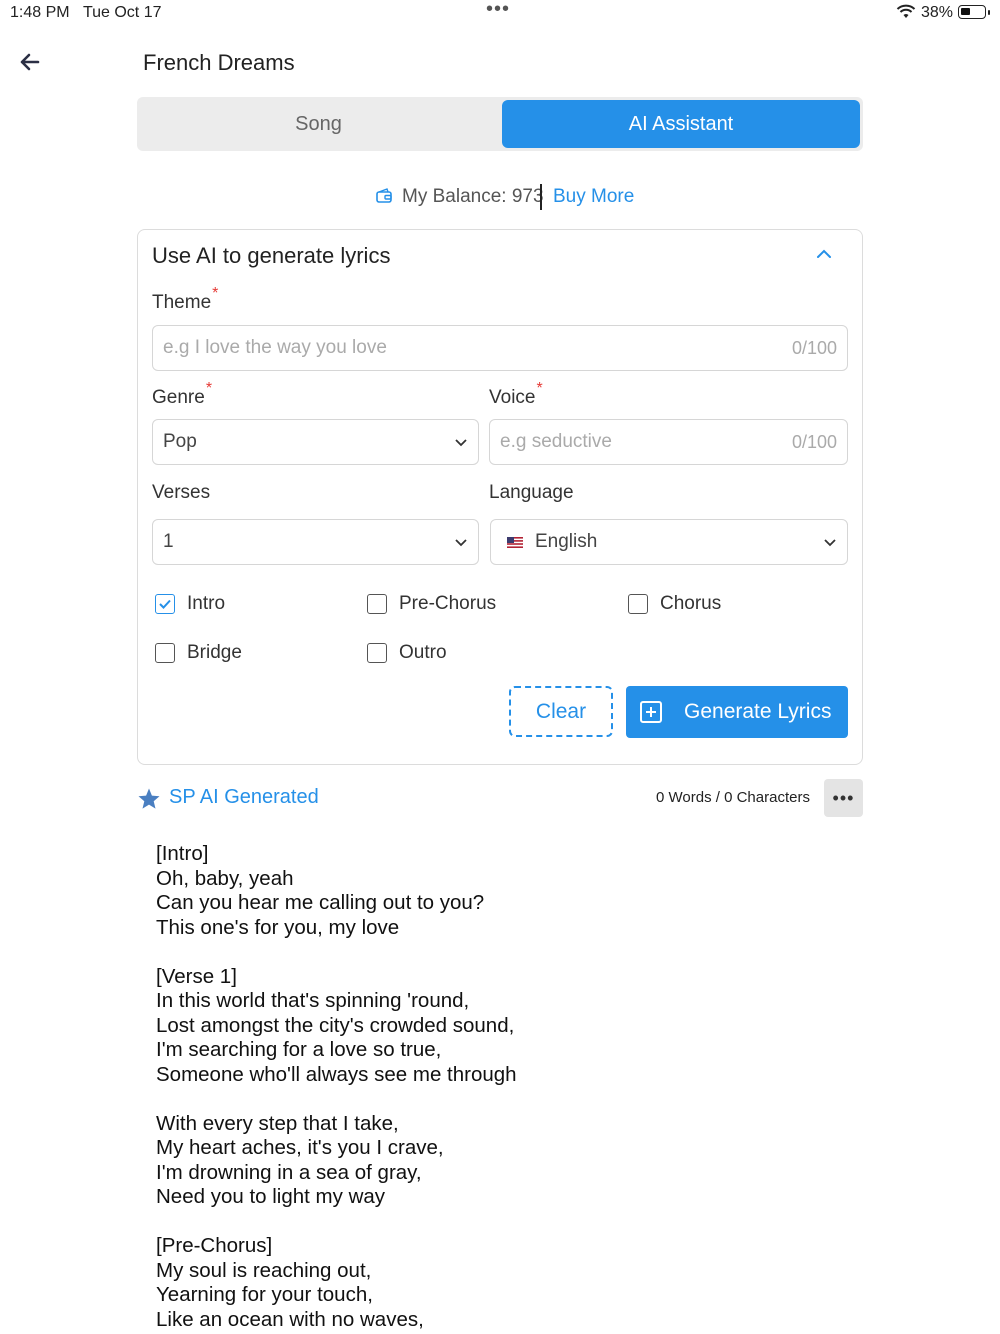 This screenshot has width=1000, height=1334. What do you see at coordinates (651, 712) in the screenshot?
I see `plus-icon` at bounding box center [651, 712].